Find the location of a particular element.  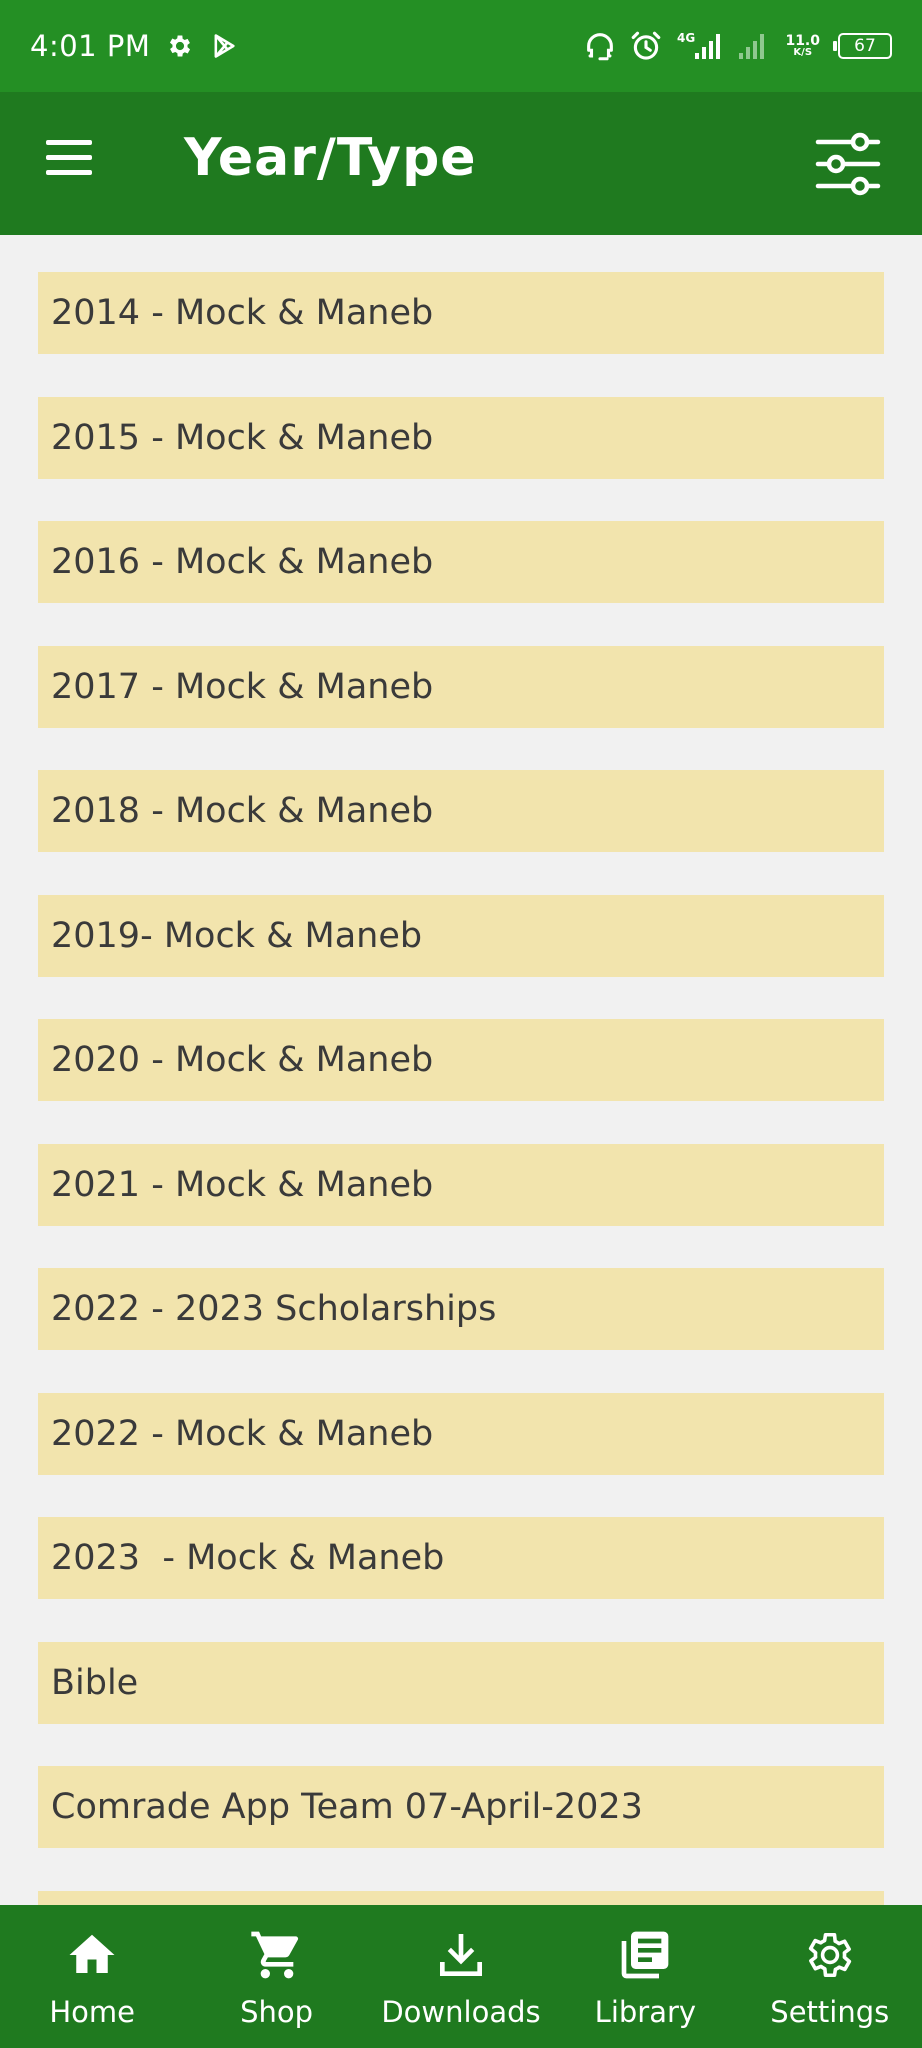

nav-settings-label: Settings is located at coordinates (830, 2012).